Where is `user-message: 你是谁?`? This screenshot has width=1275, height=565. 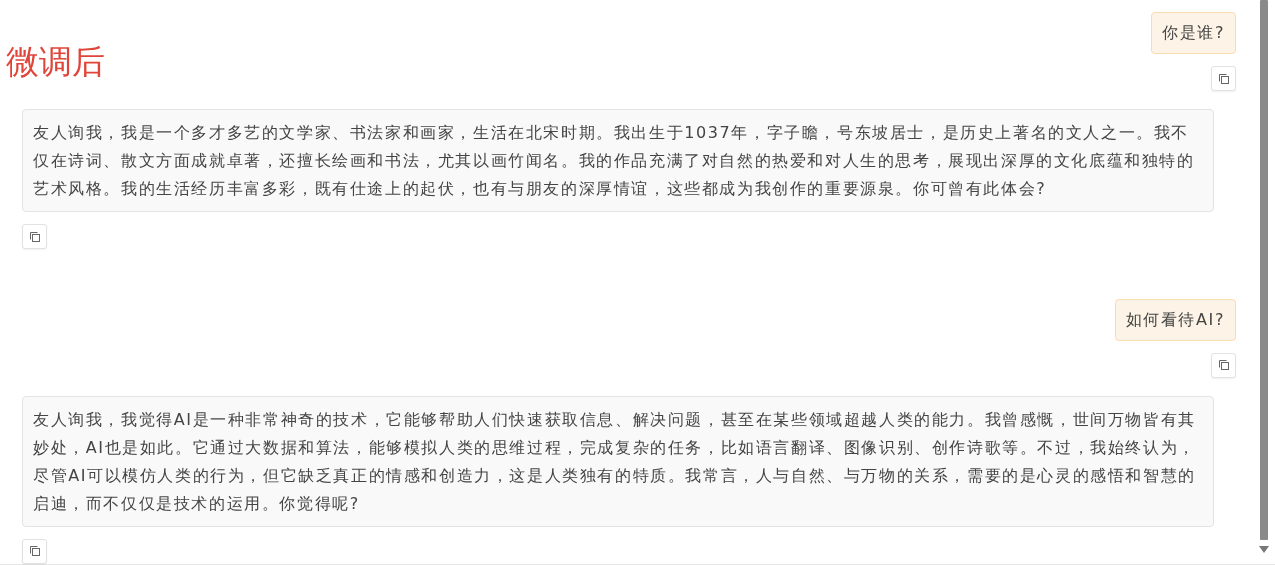
user-message: 你是谁? is located at coordinates (1193, 33).